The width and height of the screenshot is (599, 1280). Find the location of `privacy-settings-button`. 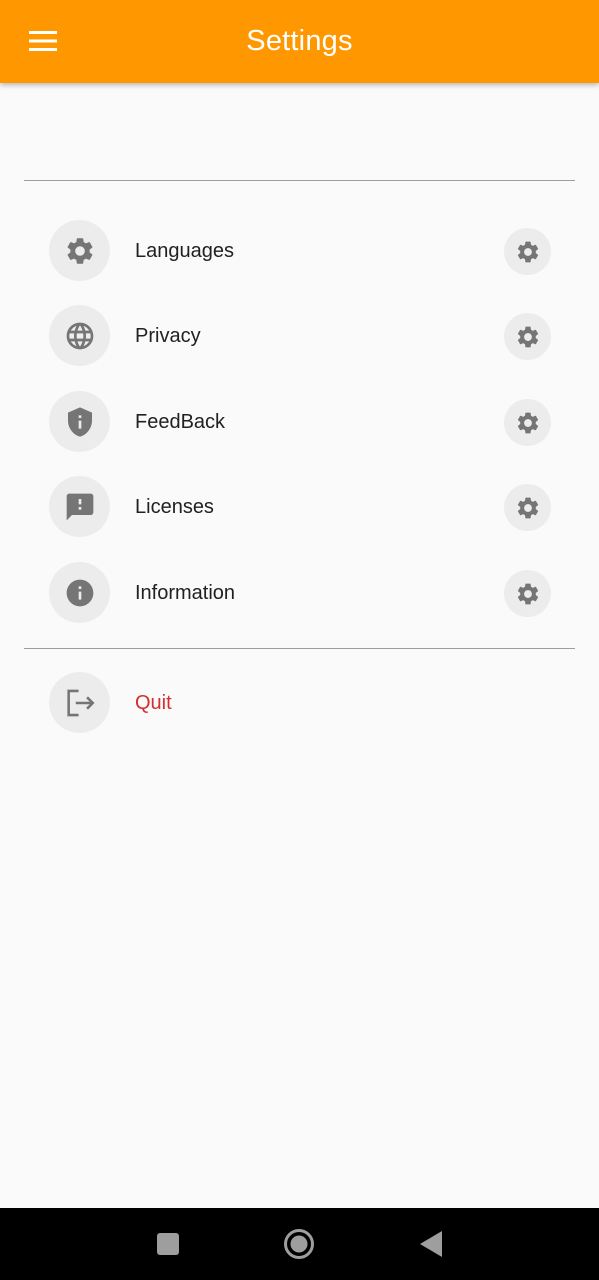

privacy-settings-button is located at coordinates (527, 336).